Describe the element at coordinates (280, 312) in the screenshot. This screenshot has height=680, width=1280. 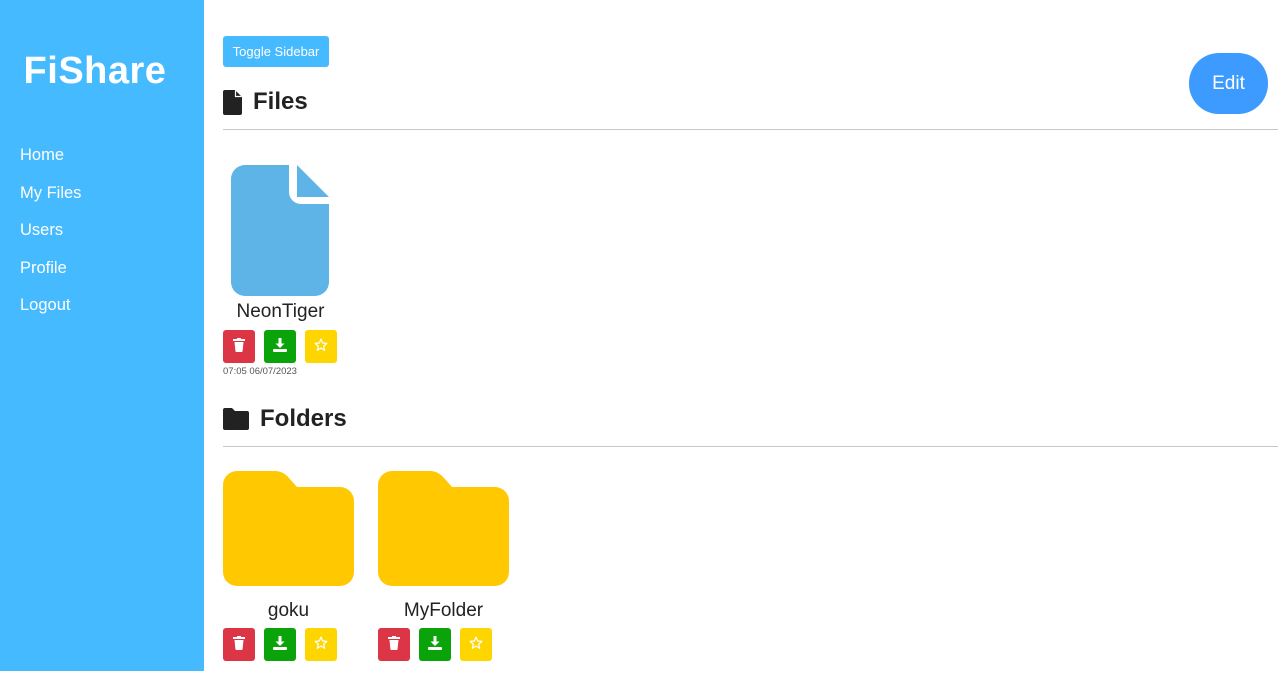
I see `file-name: NeonTiger` at that location.